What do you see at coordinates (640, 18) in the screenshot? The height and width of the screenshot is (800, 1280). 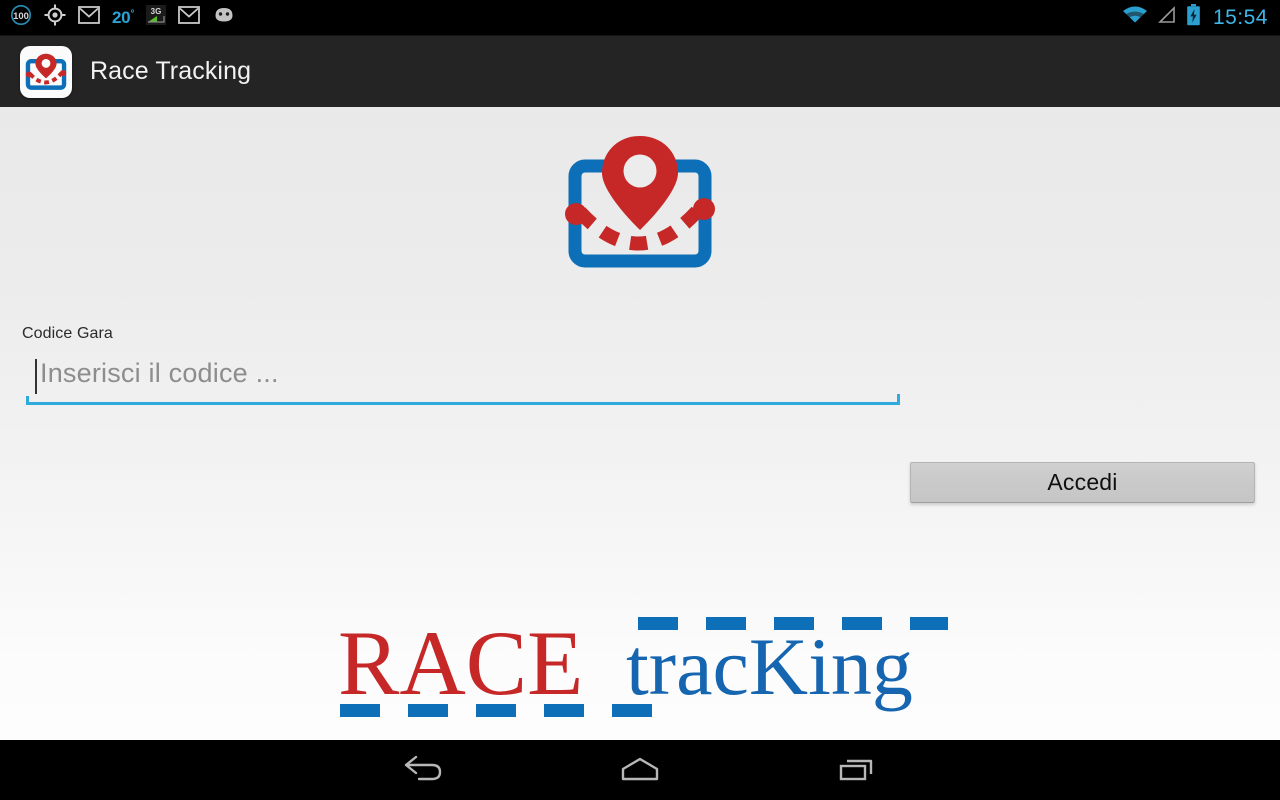 I see `status-bar: 100 20° 3G 15:54` at bounding box center [640, 18].